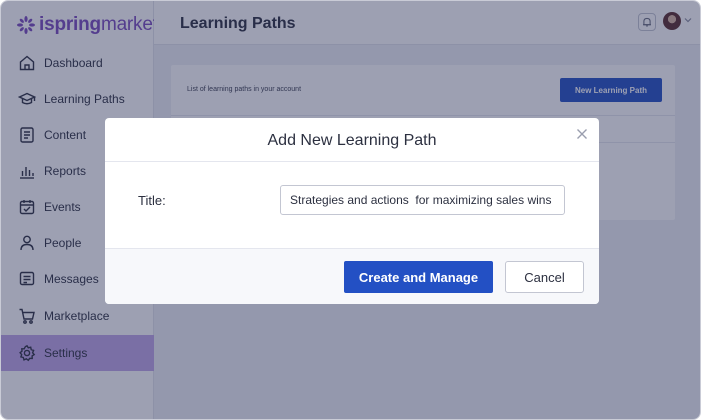  Describe the element at coordinates (352, 161) in the screenshot. I see `divider` at that location.